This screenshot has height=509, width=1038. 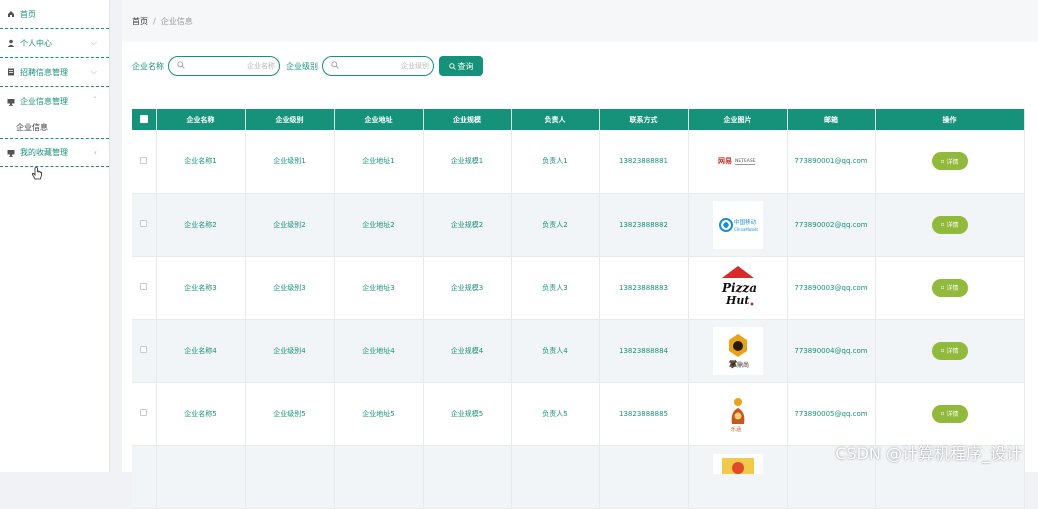 What do you see at coordinates (201, 225) in the screenshot?
I see `cell-company-name: 企业名称2` at bounding box center [201, 225].